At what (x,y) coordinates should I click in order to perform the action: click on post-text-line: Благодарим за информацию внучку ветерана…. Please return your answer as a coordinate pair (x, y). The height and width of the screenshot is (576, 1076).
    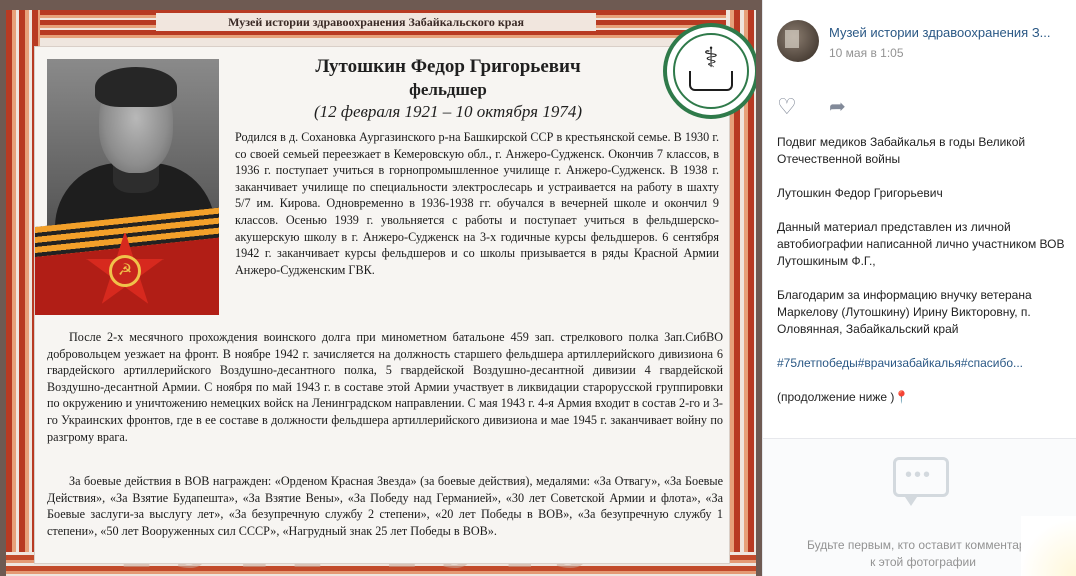
    Looking at the image, I should click on (904, 312).